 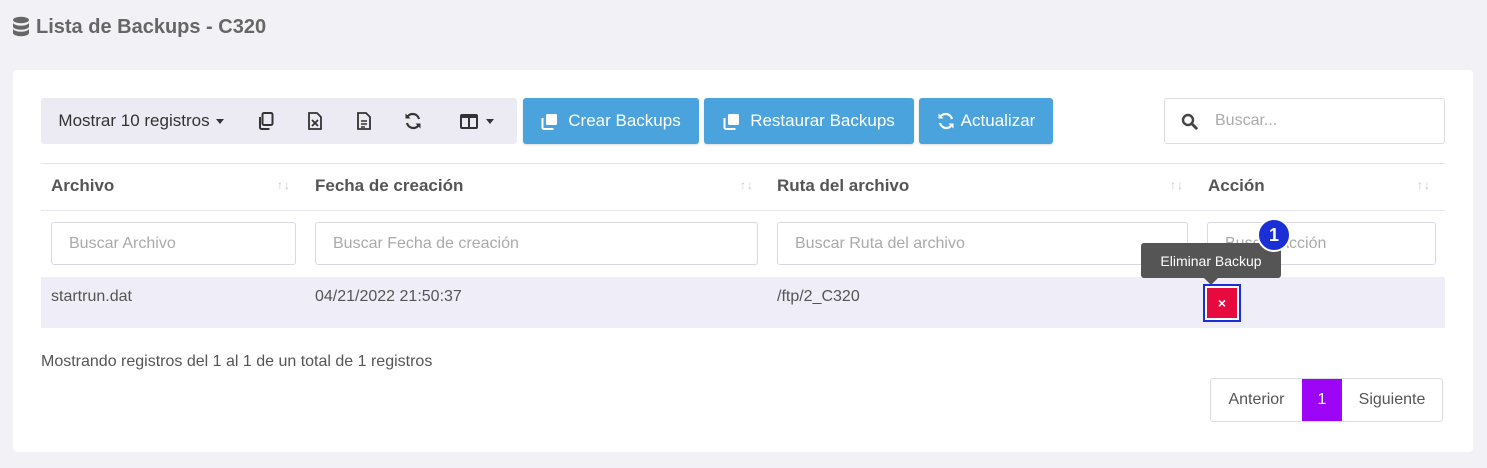 I want to click on table-toolbar: Mostrar 10 registros, so click(x=279, y=121).